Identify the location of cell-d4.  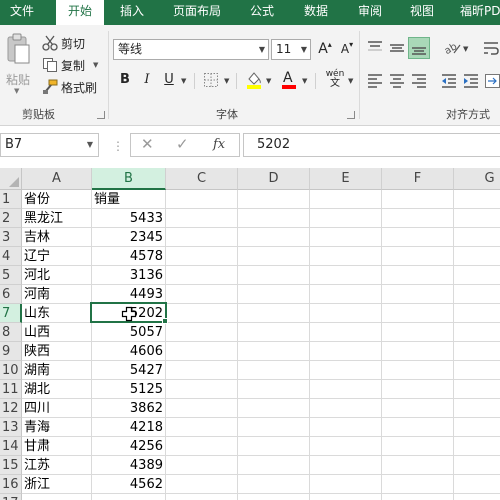
(274, 256).